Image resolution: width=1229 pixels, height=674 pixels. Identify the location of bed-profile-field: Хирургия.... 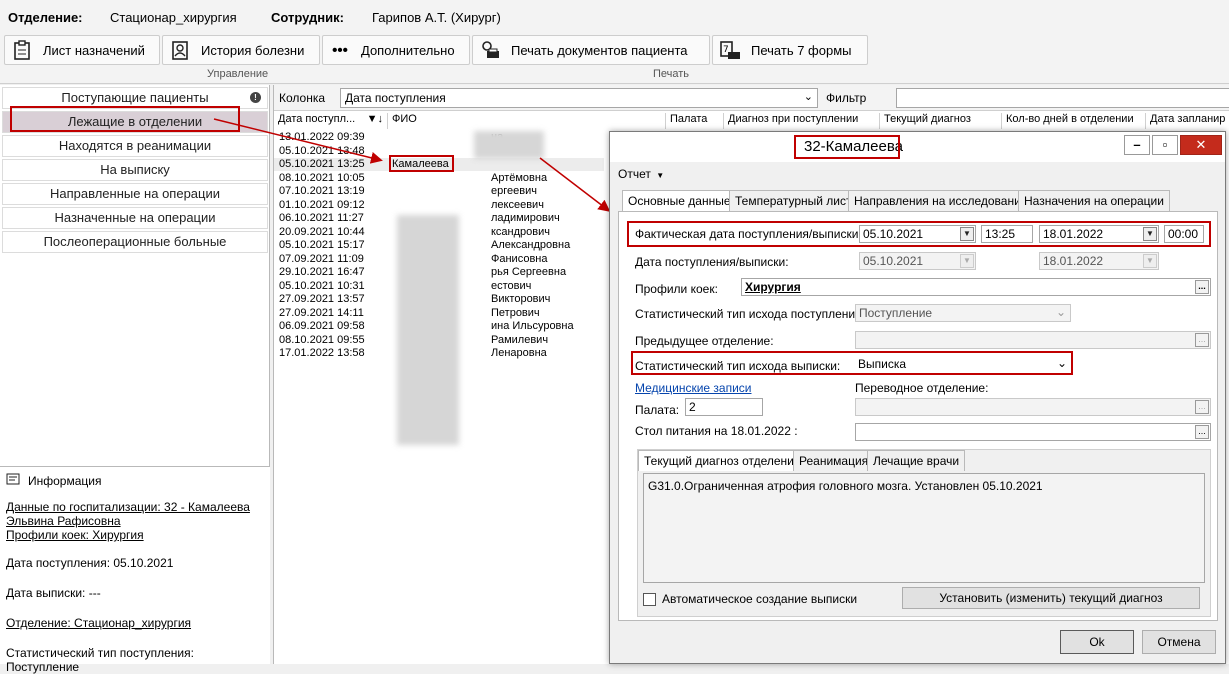
(976, 287).